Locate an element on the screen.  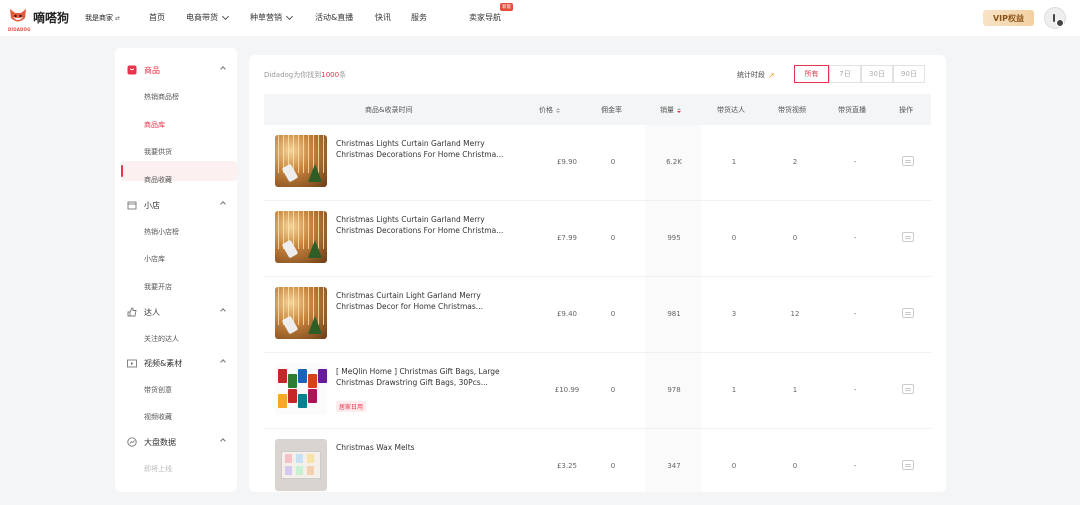
videos-cell: 2 is located at coordinates (795, 162).